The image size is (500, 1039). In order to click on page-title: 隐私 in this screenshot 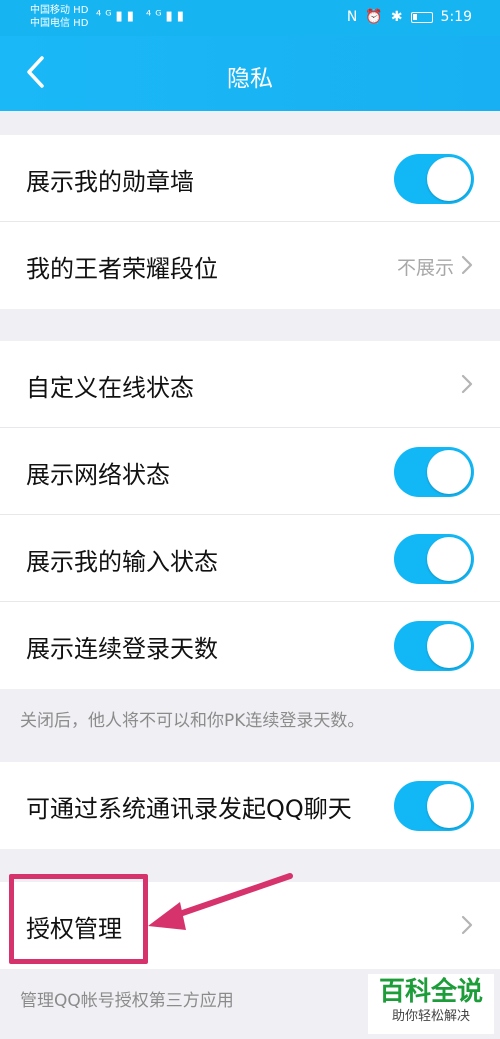, I will do `click(250, 79)`.